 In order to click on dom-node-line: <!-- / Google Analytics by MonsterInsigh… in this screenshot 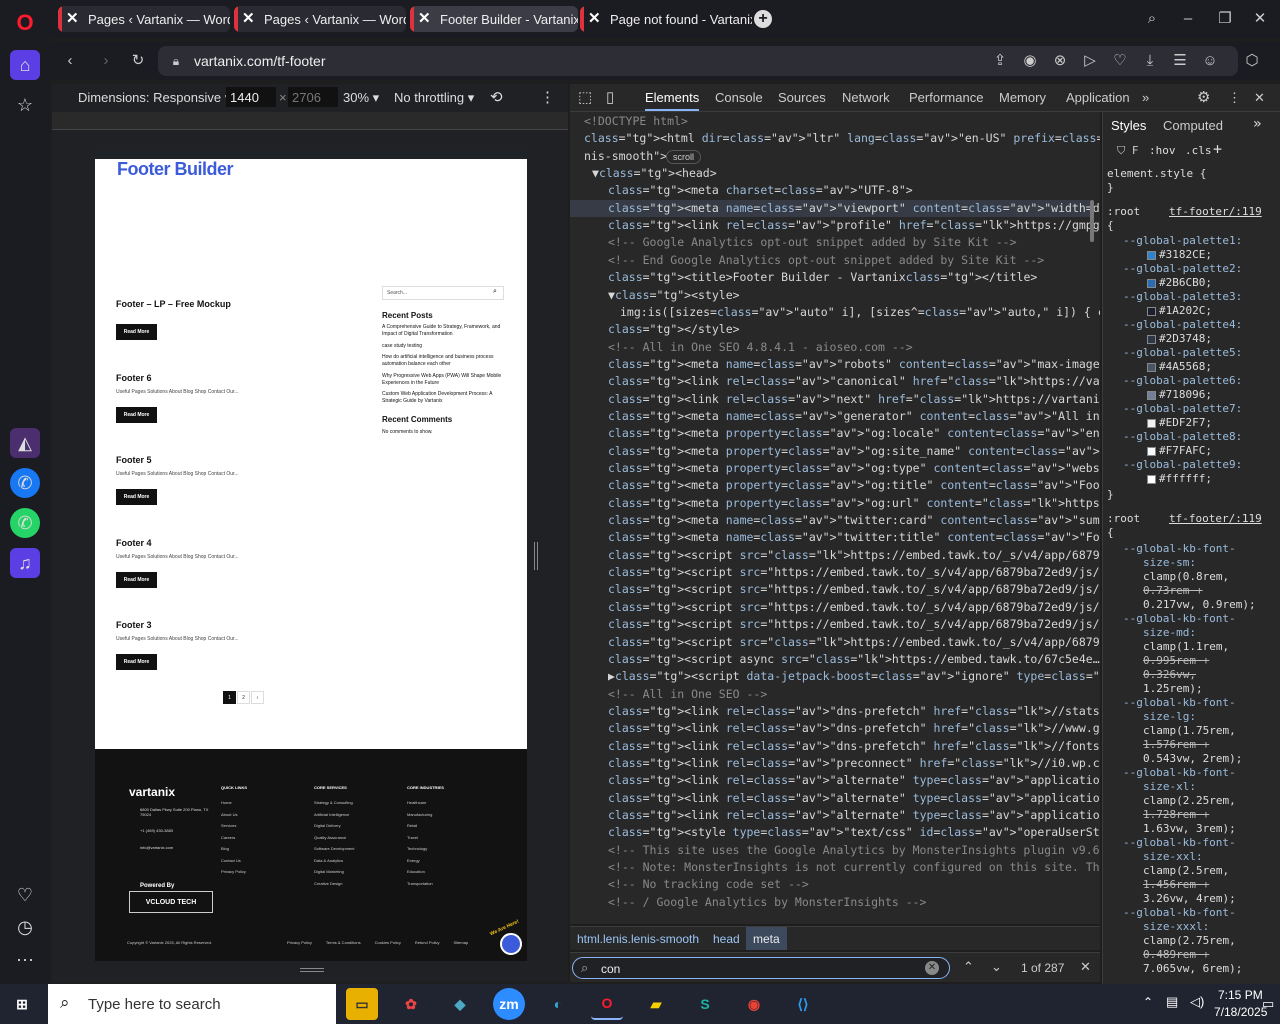, I will do `click(767, 902)`.